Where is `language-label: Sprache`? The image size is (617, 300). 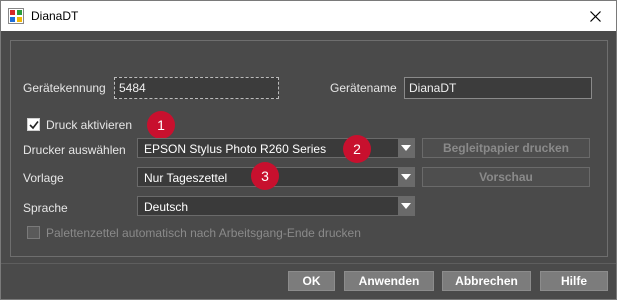 language-label: Sprache is located at coordinates (45, 208).